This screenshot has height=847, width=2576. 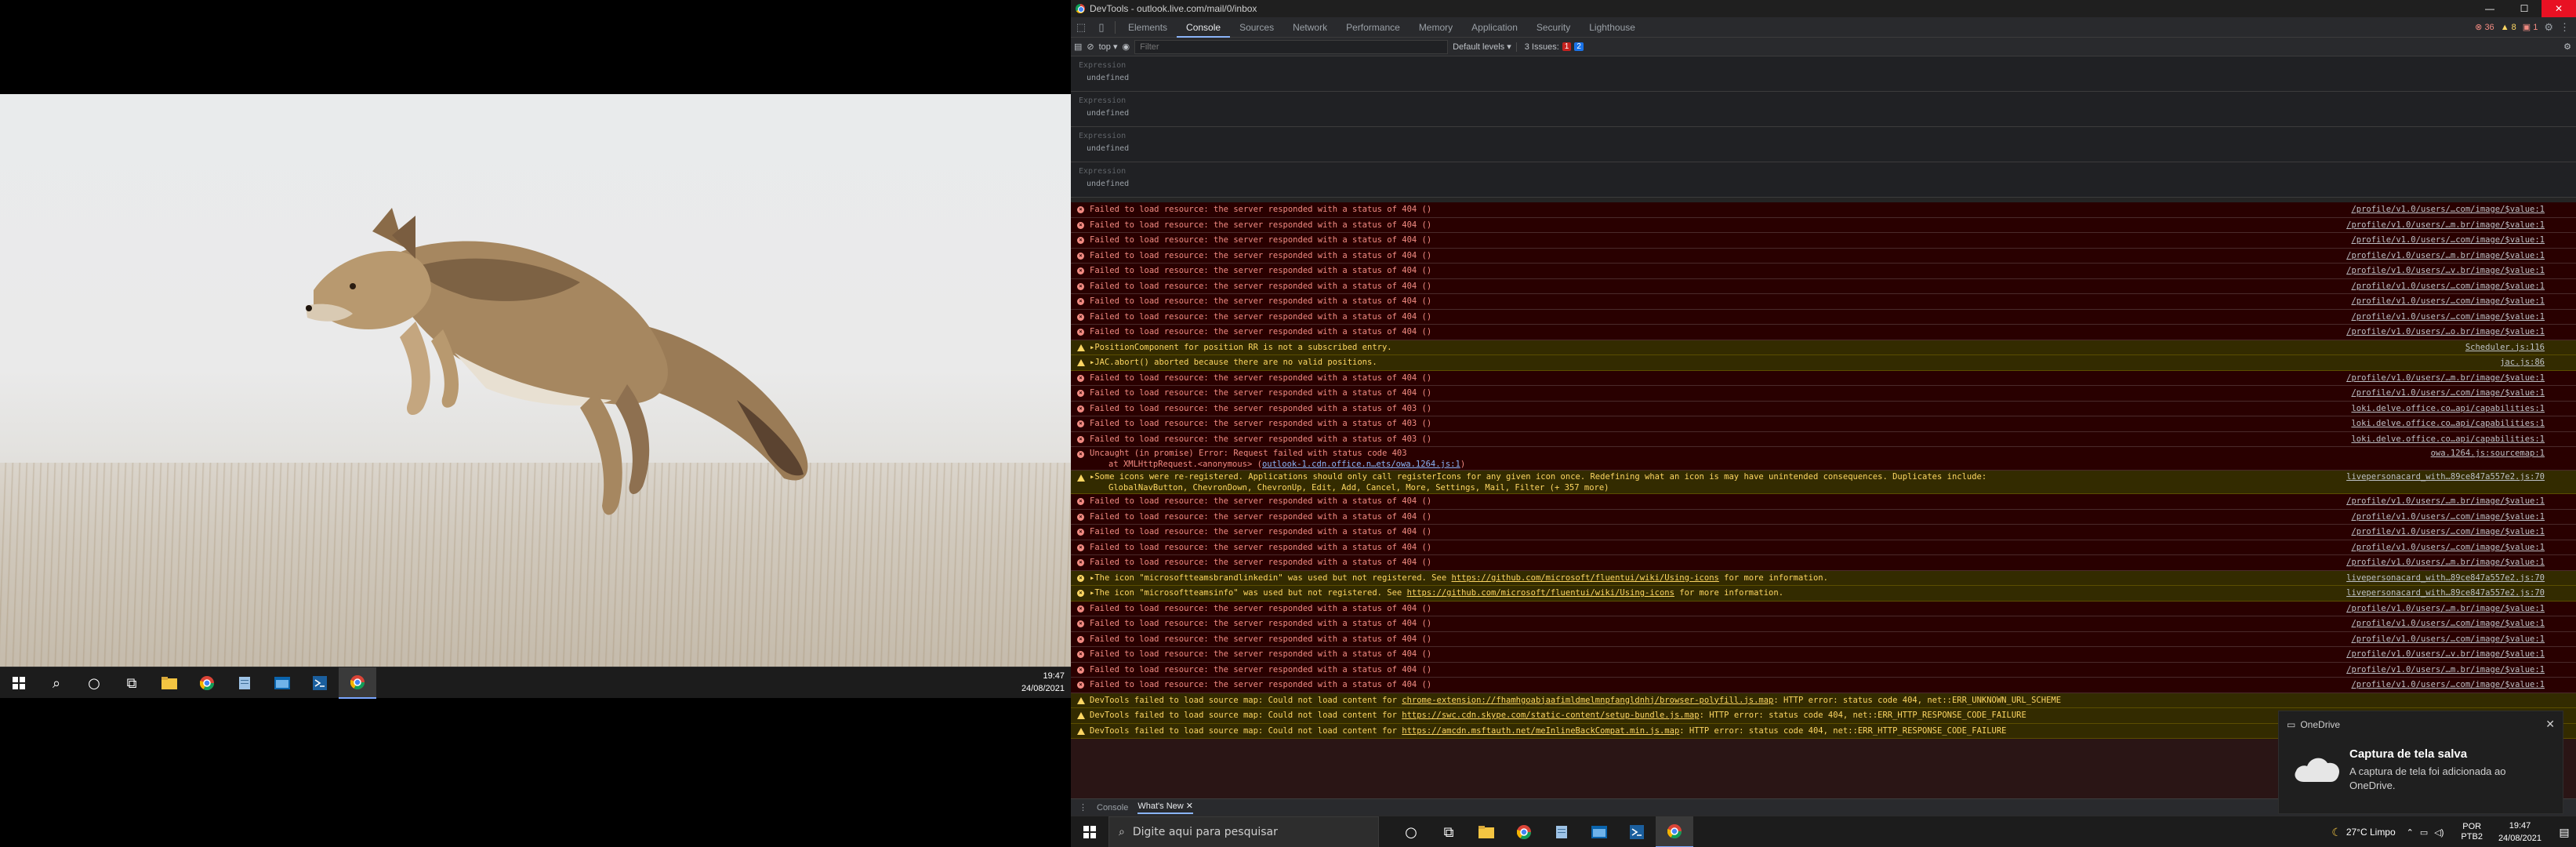 I want to click on tab-lighthouse: Lighthouse, so click(x=1613, y=27).